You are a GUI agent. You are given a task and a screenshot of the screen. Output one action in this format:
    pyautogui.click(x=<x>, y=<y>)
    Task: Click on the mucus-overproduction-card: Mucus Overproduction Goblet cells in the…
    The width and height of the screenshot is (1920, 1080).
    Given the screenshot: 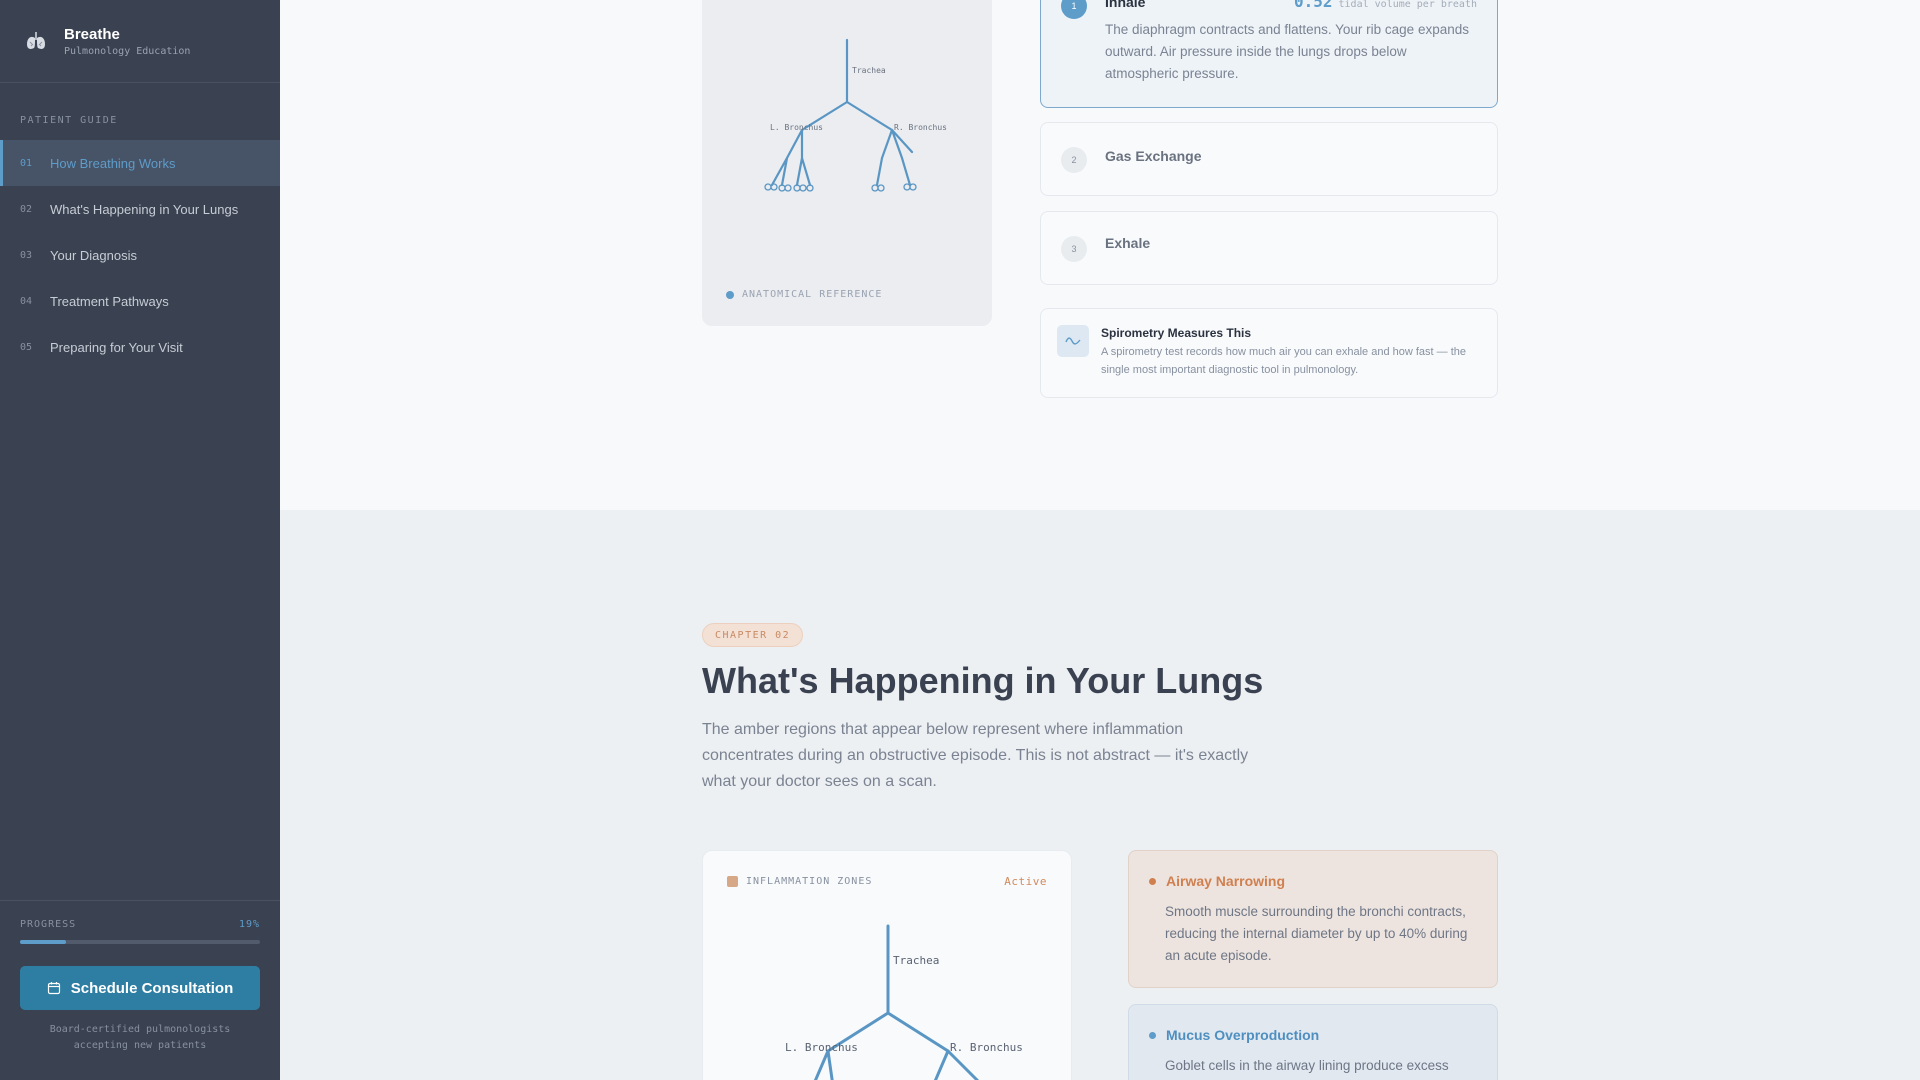 What is the action you would take?
    pyautogui.click(x=1313, y=1042)
    